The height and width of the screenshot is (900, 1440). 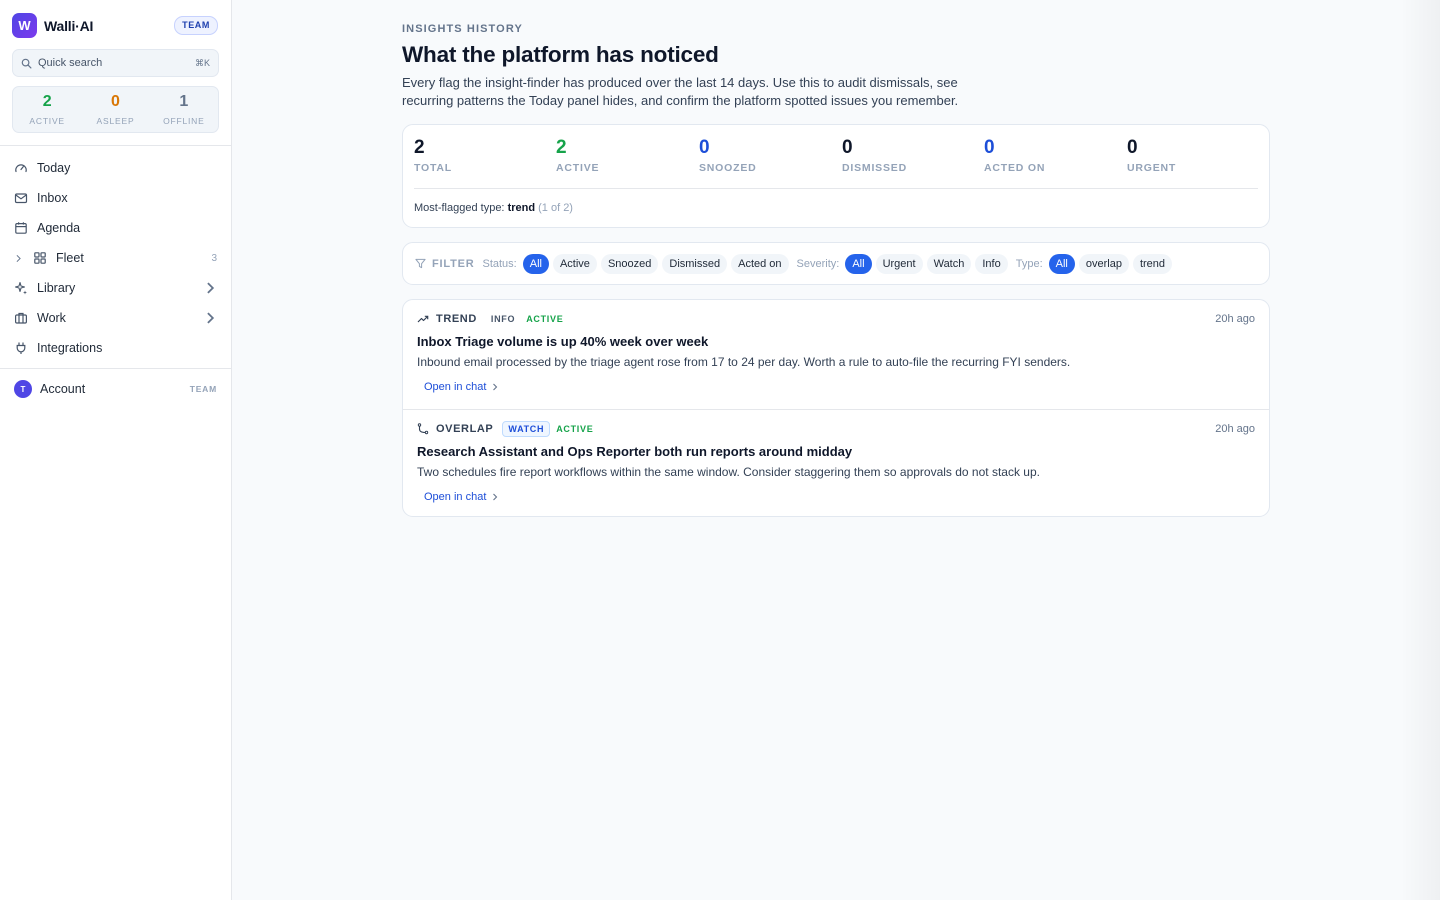 What do you see at coordinates (462, 29) in the screenshot?
I see `page-eyebrow: INSIGHTS HISTORY` at bounding box center [462, 29].